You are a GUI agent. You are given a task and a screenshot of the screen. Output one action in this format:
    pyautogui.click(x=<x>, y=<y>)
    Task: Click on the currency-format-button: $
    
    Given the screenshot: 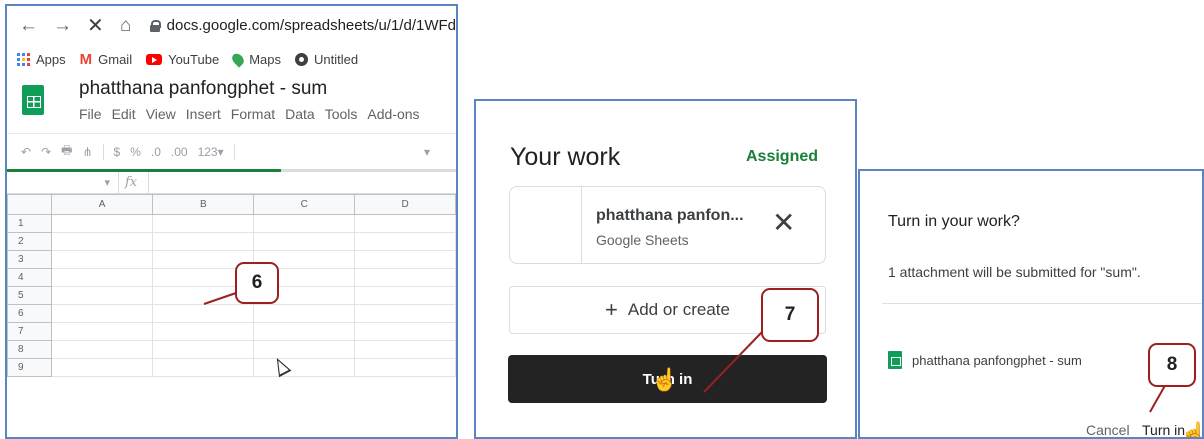 What is the action you would take?
    pyautogui.click(x=117, y=152)
    